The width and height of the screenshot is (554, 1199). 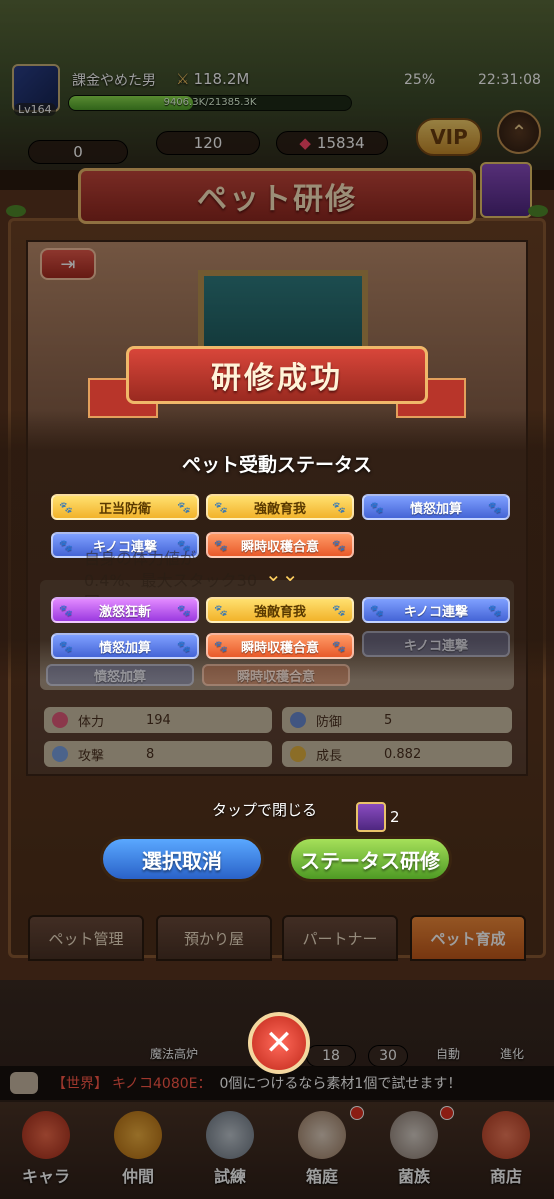 What do you see at coordinates (277, 375) in the screenshot?
I see `success-banner: 研修成功` at bounding box center [277, 375].